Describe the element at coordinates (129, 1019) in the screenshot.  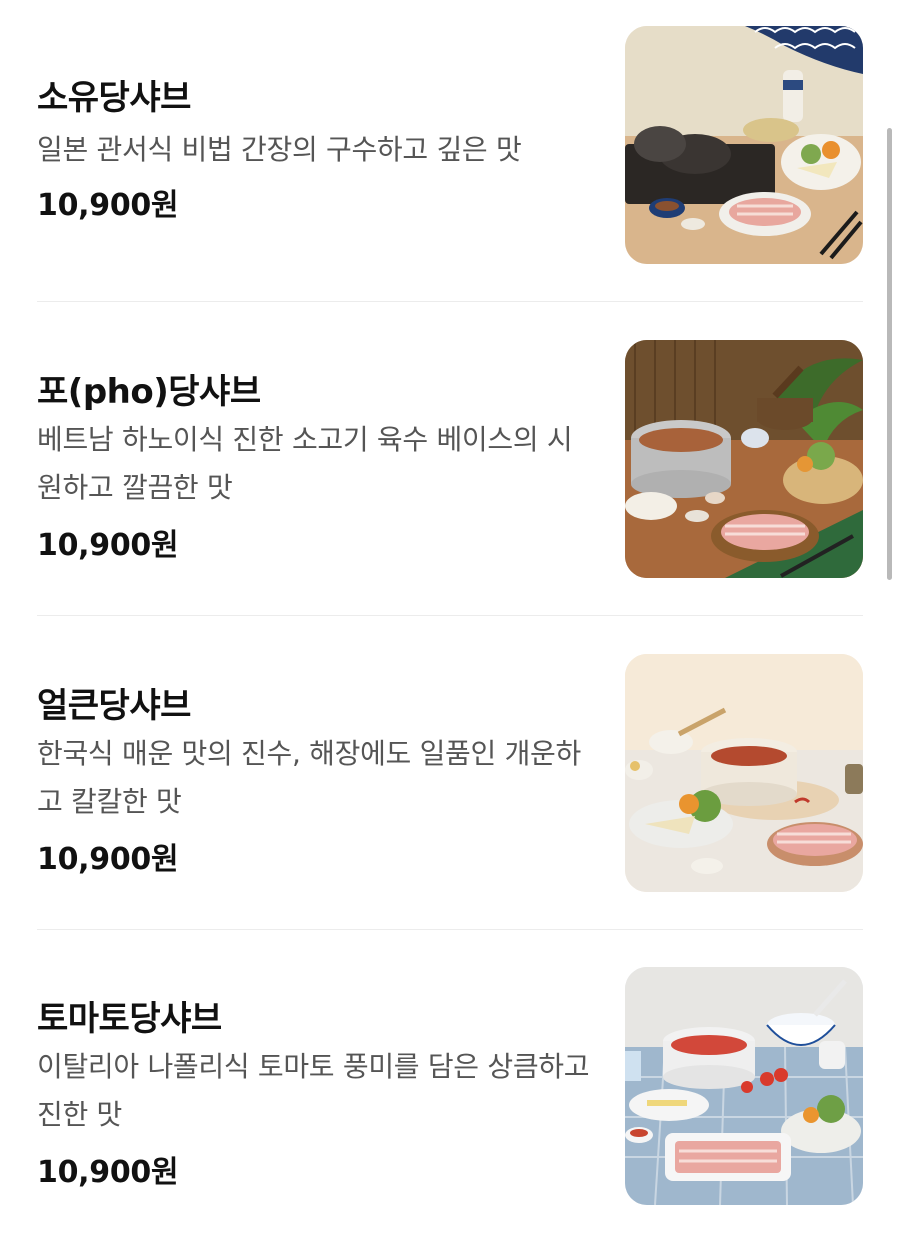
I see `menu-item-name: 토마토당샤브` at that location.